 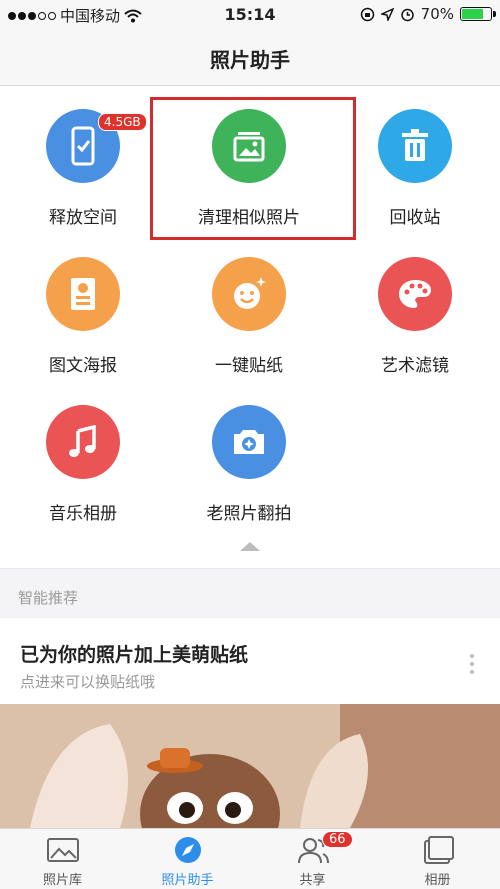 I want to click on navigation-bar: 照片助手, so click(x=250, y=58).